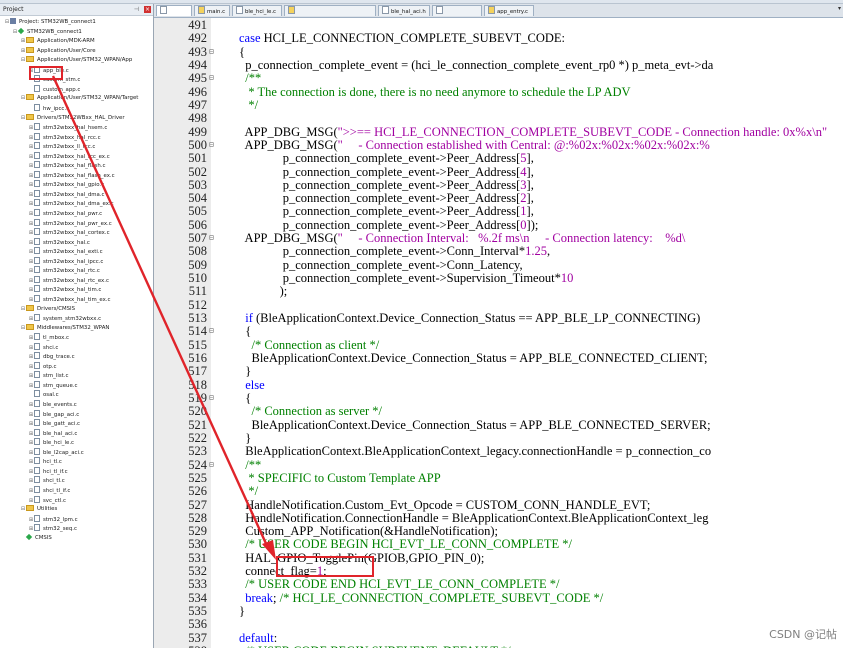  What do you see at coordinates (47, 32) in the screenshot?
I see `tree-item: ⊟ STM32WB_connect1` at bounding box center [47, 32].